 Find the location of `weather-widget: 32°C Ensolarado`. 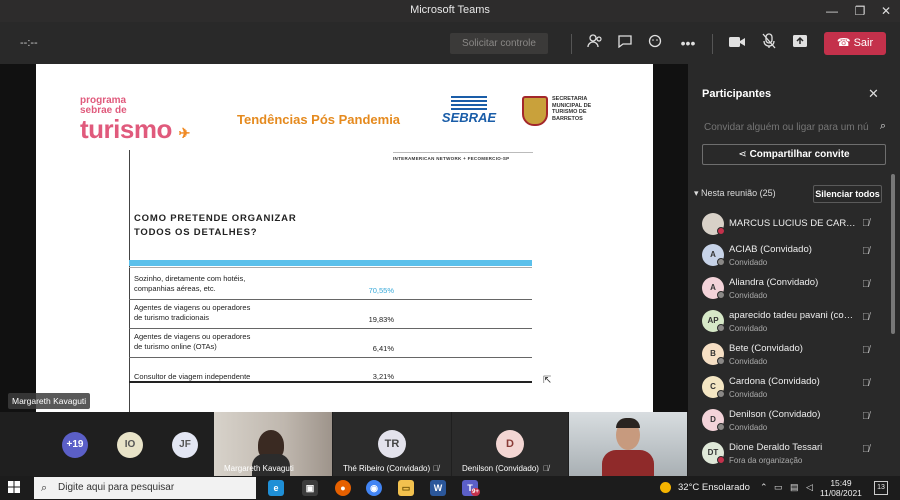

weather-widget: 32°C Ensolarado is located at coordinates (714, 487).